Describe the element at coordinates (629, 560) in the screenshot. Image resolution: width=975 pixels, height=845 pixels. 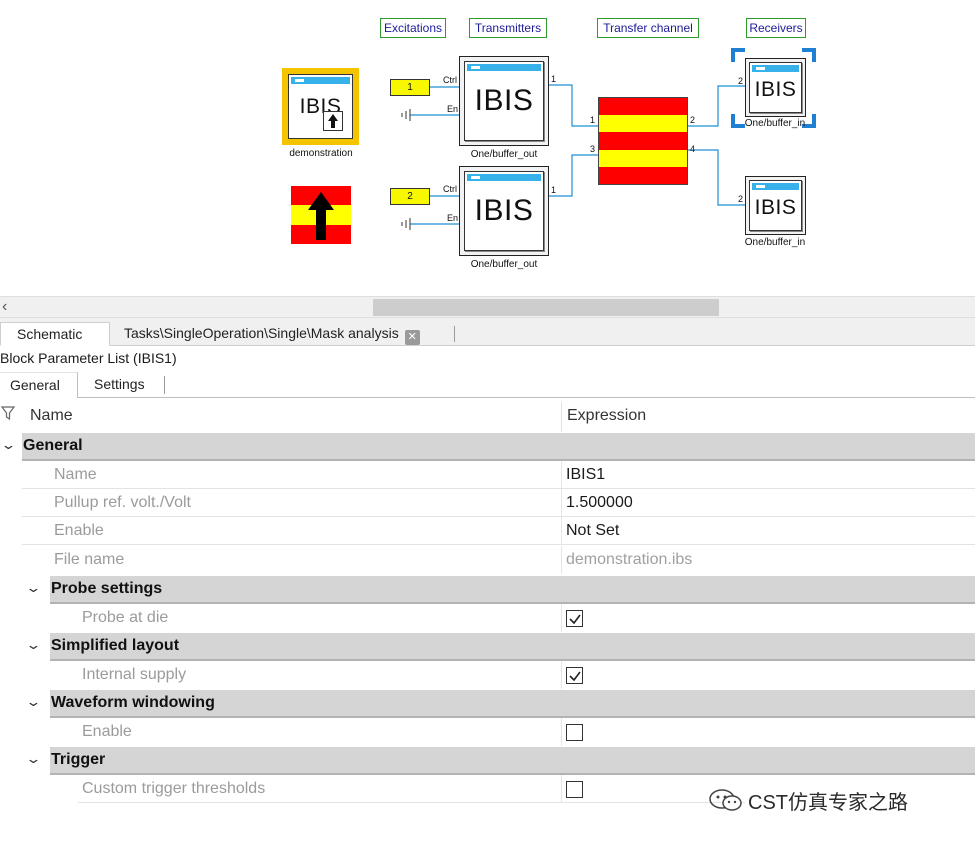
I see `property-value: demonstration.ibs` at that location.